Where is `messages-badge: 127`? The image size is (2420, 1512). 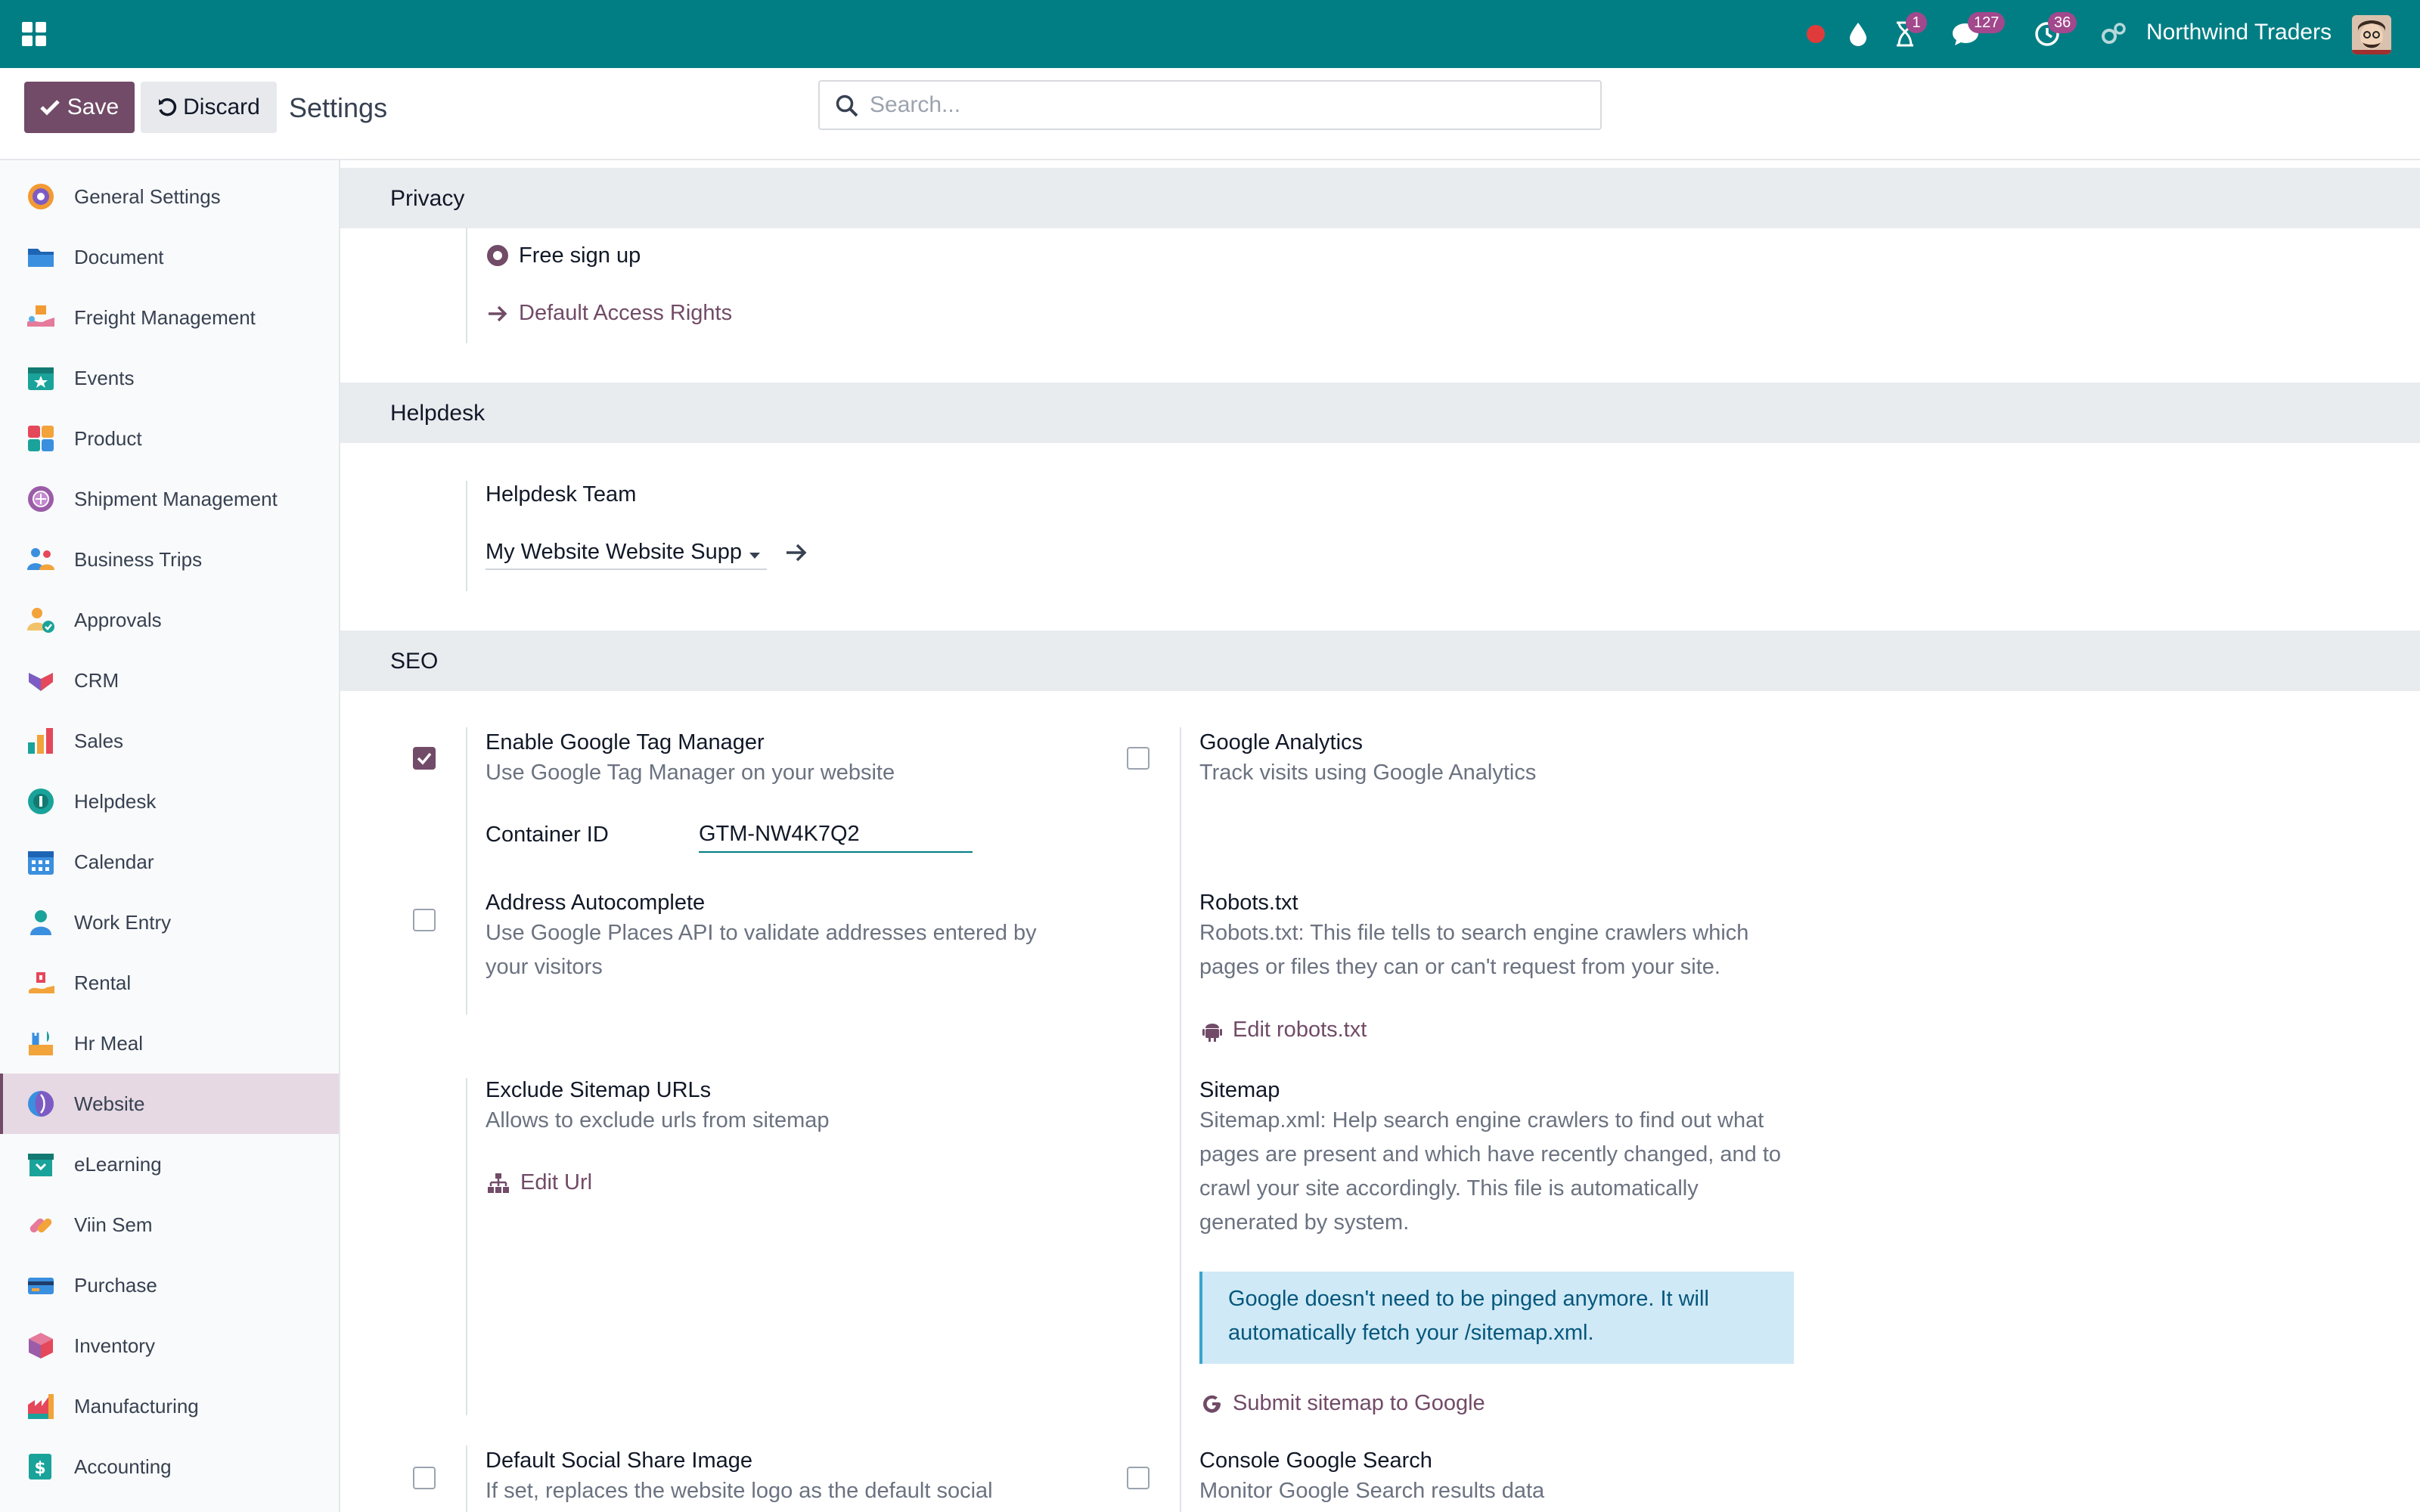
messages-badge: 127 is located at coordinates (1987, 22).